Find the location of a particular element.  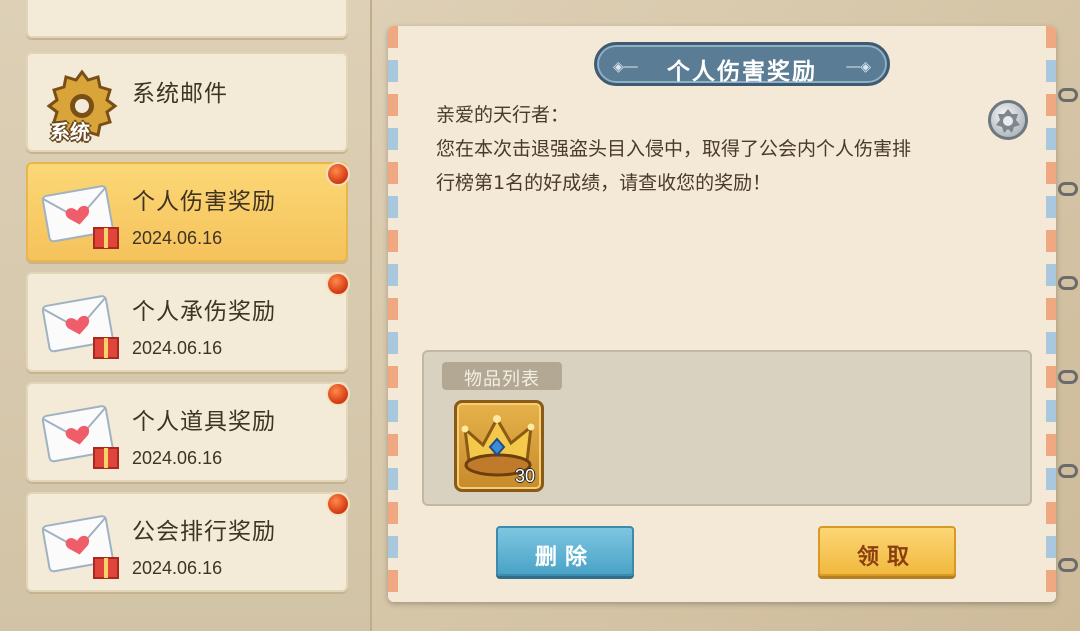

reward-item-slot: 30 is located at coordinates (499, 446).